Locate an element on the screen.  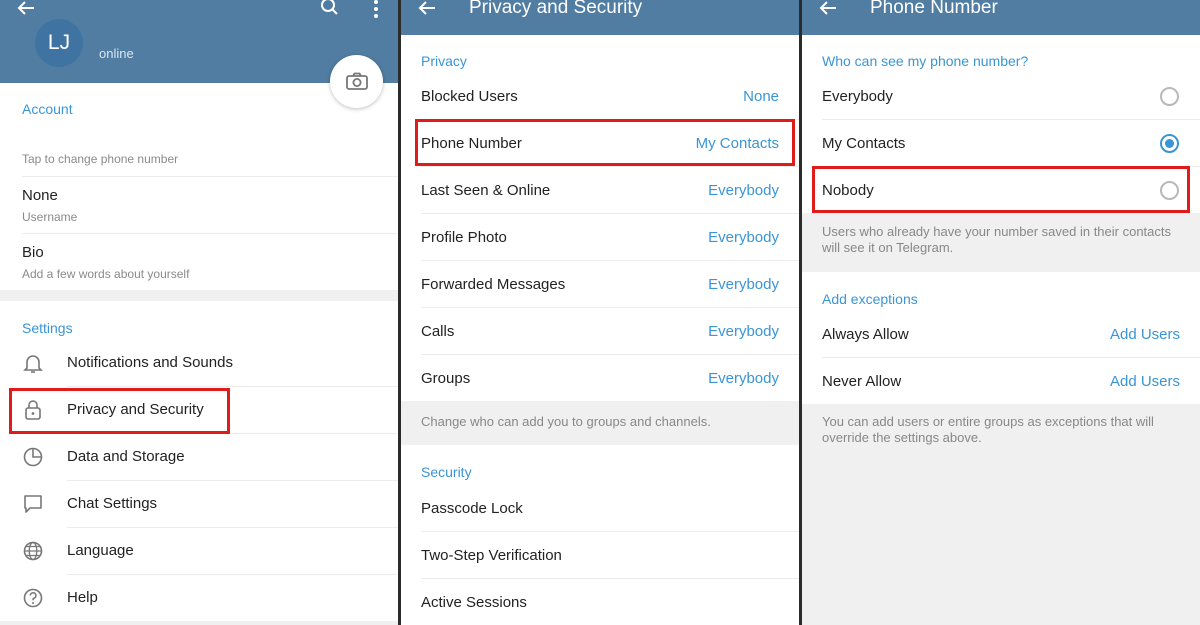
avatar: LJ is located at coordinates (59, 43).